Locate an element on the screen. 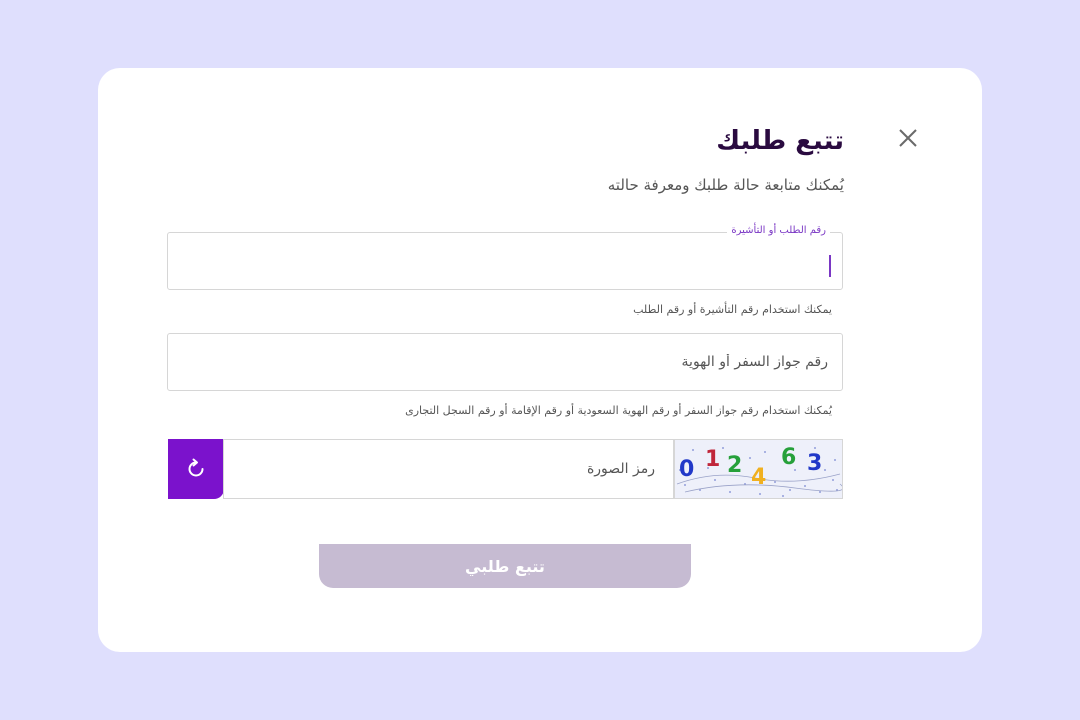 This screenshot has height=720, width=1080. order-number-field: رقم الطلب أو التأشيرة is located at coordinates (505, 257).